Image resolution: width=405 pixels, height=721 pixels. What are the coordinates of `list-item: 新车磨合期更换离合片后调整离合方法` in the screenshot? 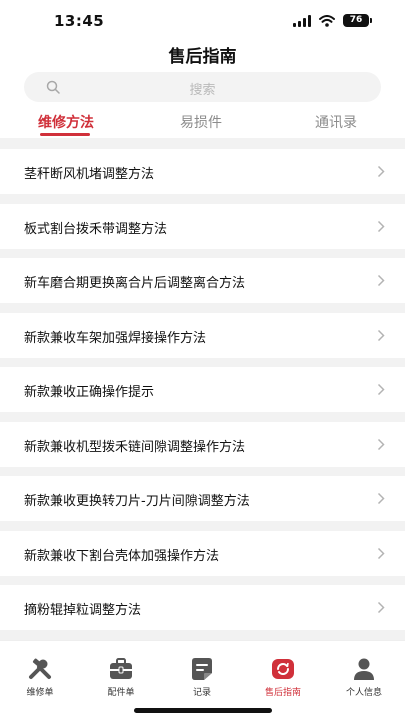 It's located at (202, 280).